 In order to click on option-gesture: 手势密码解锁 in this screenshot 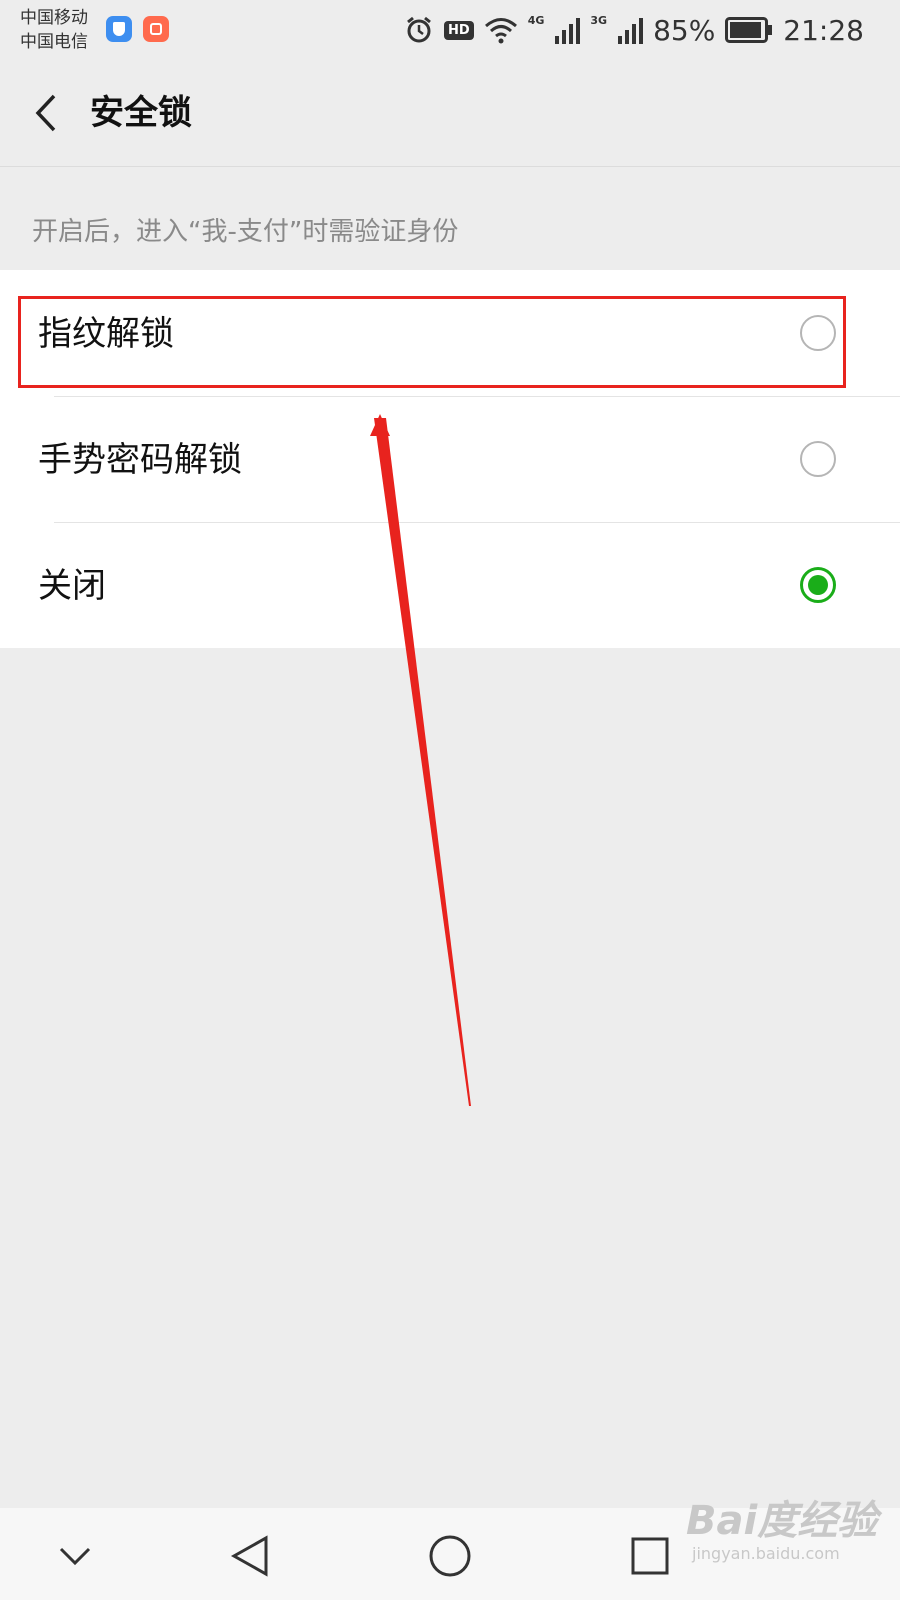, I will do `click(450, 459)`.